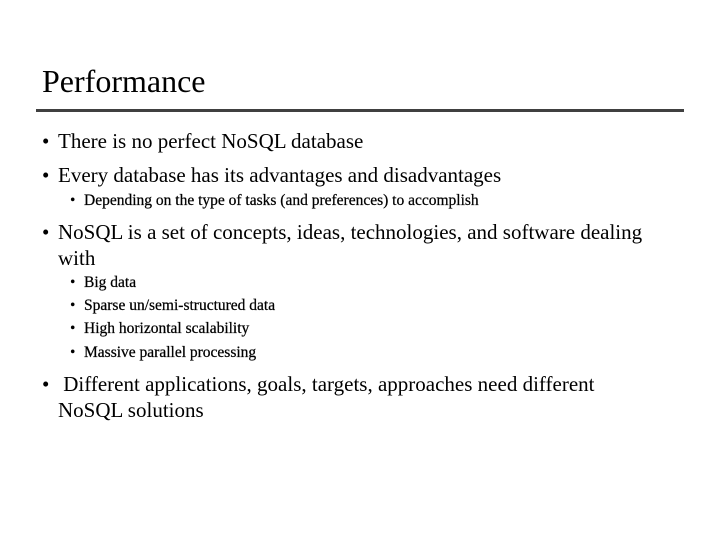 The image size is (720, 540). Describe the element at coordinates (370, 353) in the screenshot. I see `sub-bullet-item: • Massive parallel processing` at that location.